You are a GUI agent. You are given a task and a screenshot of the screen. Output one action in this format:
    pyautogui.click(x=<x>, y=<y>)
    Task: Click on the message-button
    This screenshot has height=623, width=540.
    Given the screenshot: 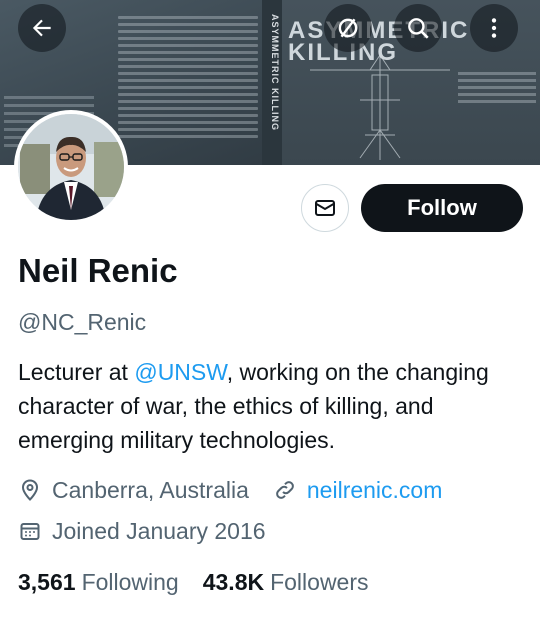 What is the action you would take?
    pyautogui.click(x=325, y=208)
    